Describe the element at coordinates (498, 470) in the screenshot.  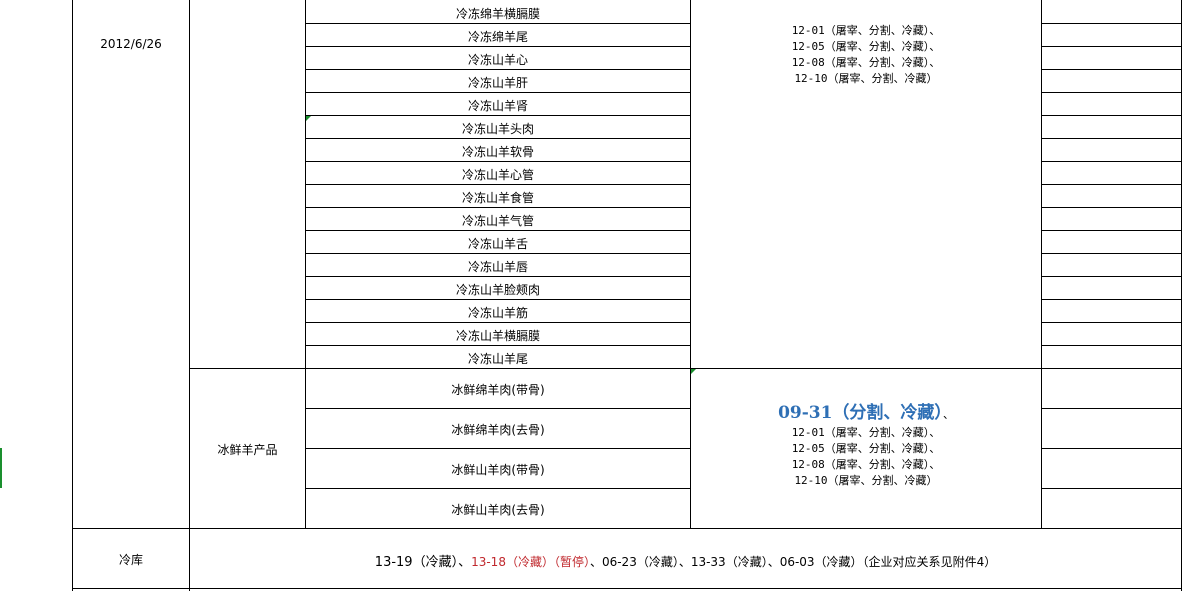
I see `list-item: 冰鲜山羊肉(带骨)` at that location.